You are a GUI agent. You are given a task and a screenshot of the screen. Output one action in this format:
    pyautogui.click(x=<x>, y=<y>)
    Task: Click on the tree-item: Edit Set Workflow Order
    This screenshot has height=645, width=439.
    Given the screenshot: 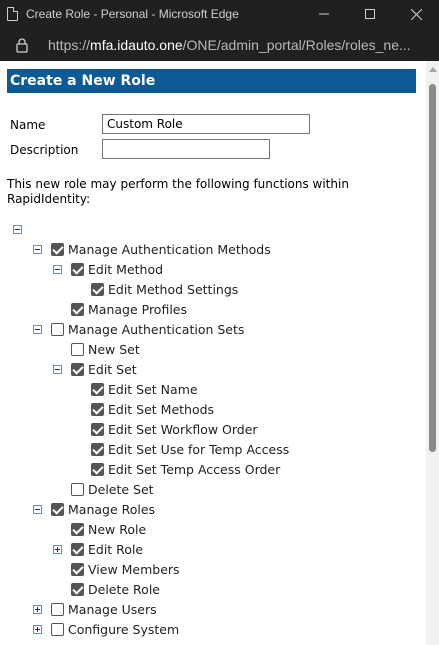 What is the action you would take?
    pyautogui.click(x=174, y=429)
    